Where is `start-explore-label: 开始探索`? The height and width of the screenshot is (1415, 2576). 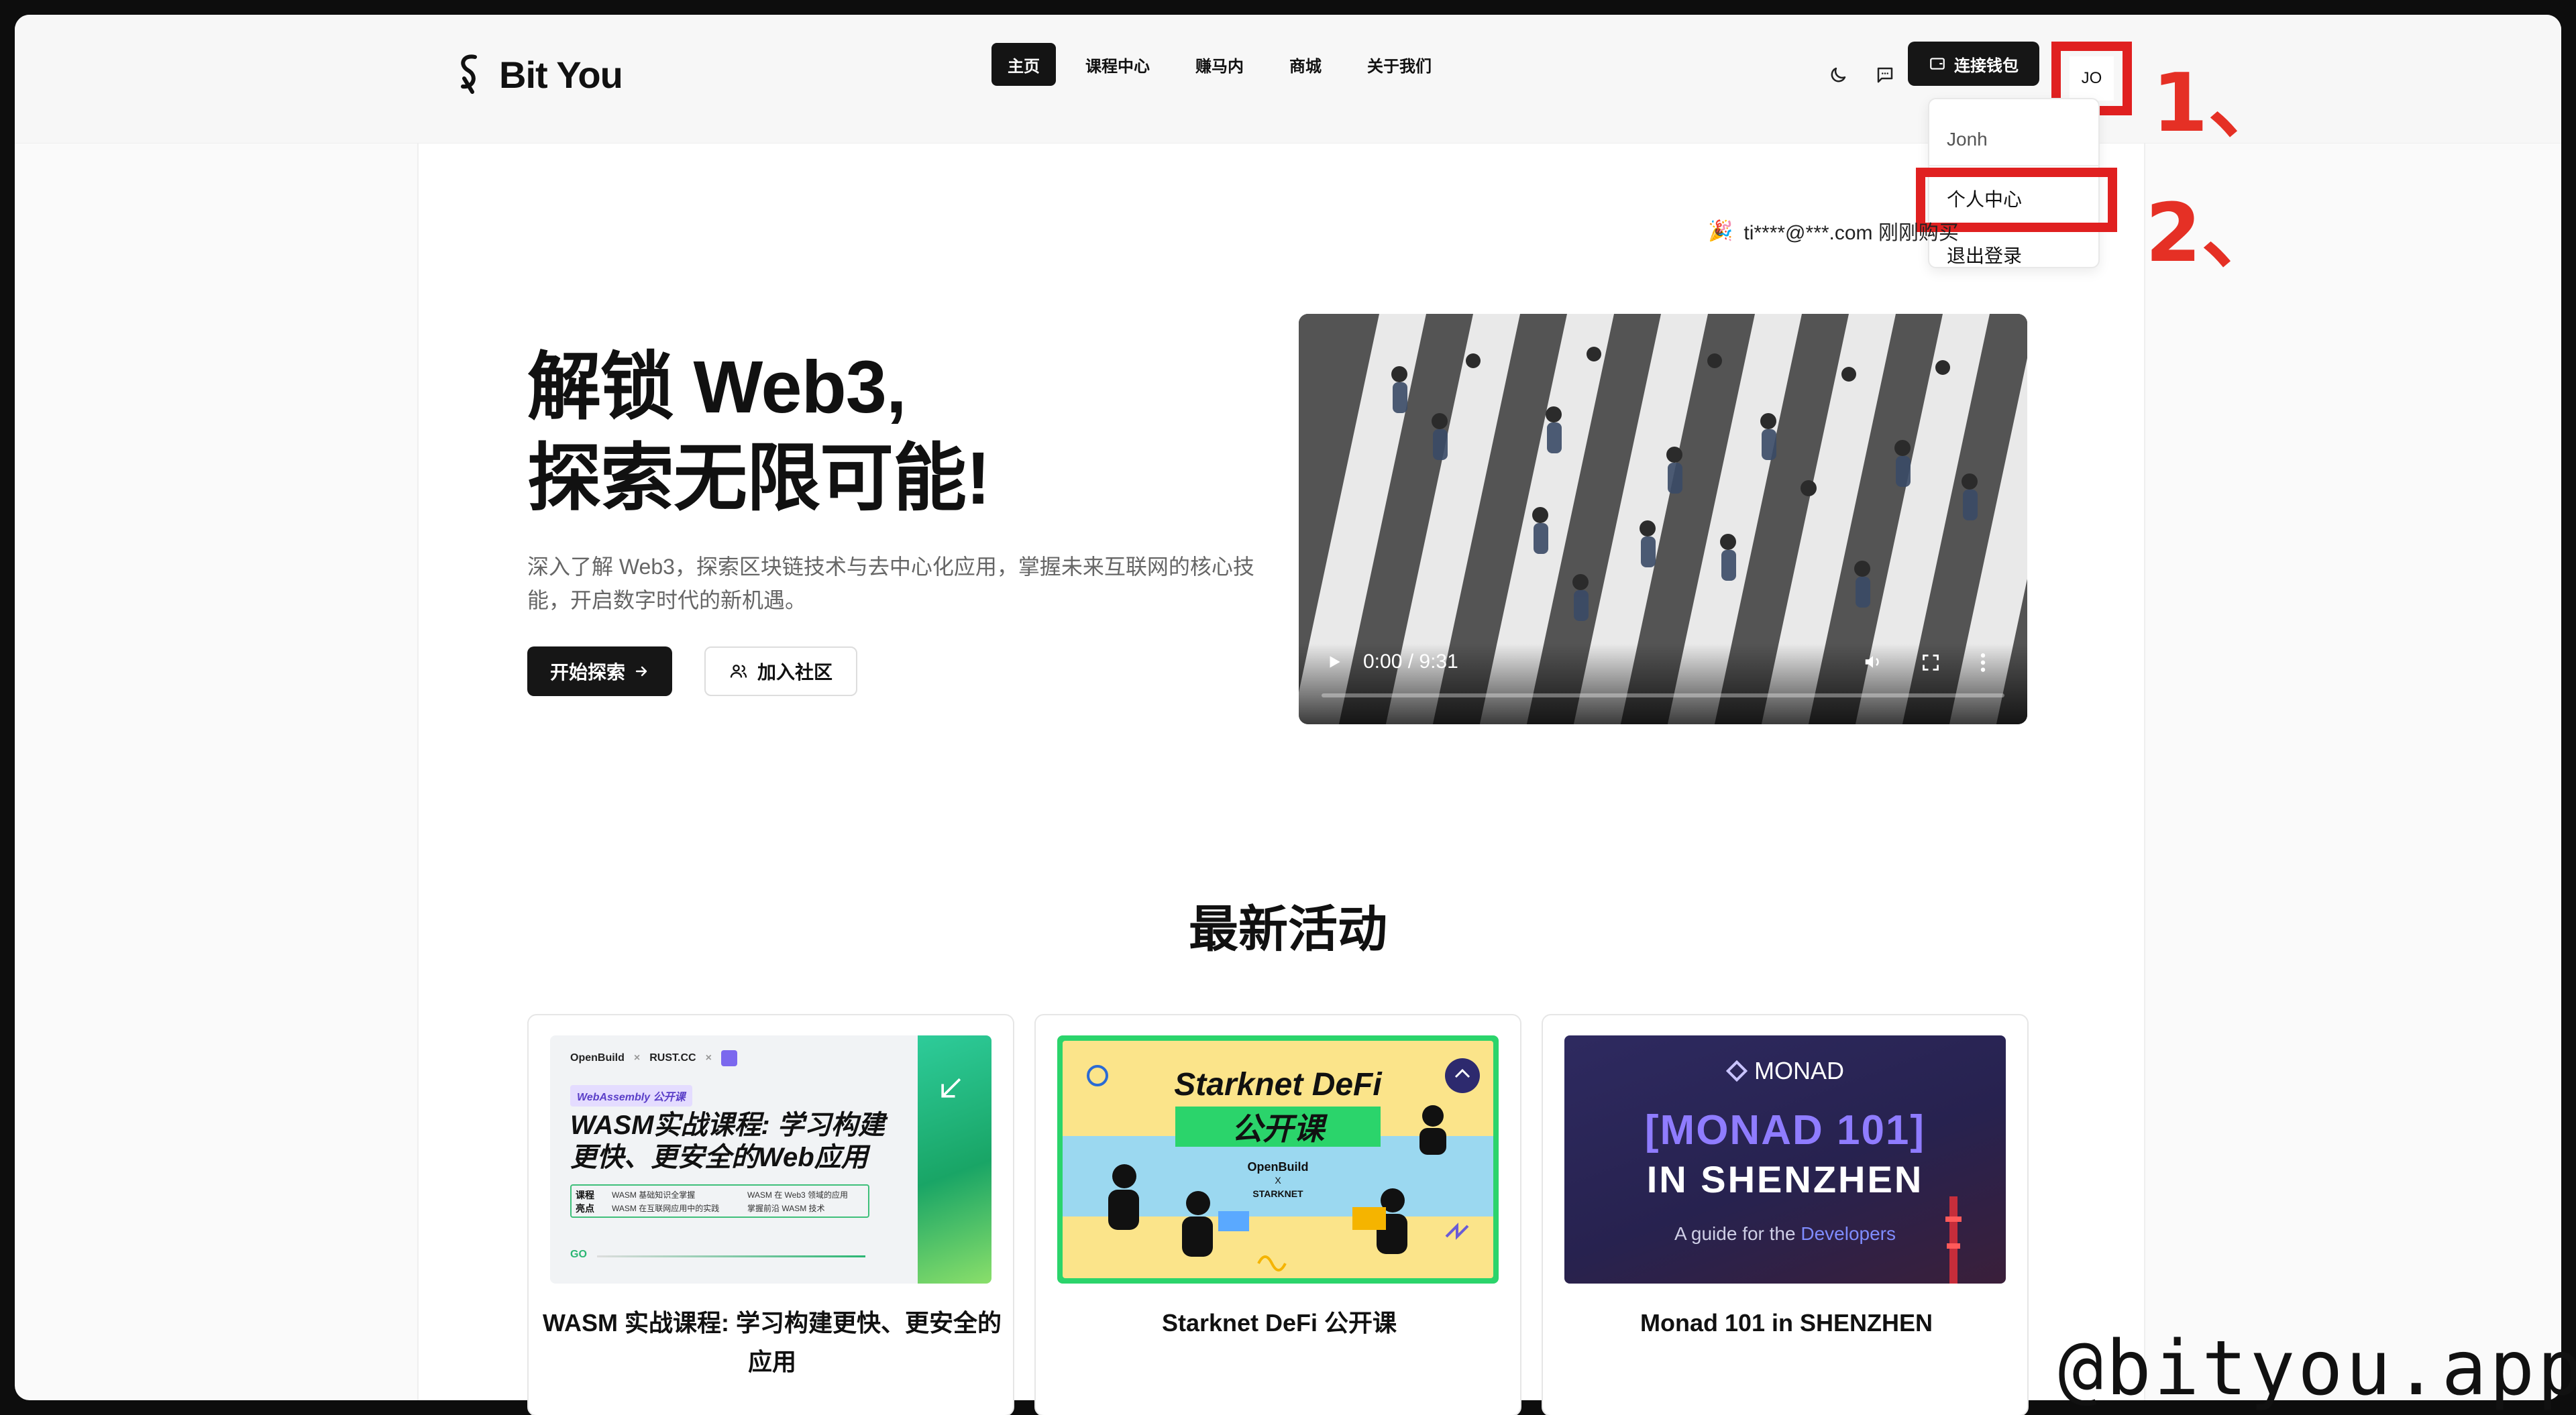
start-explore-label: 开始探索 is located at coordinates (587, 672).